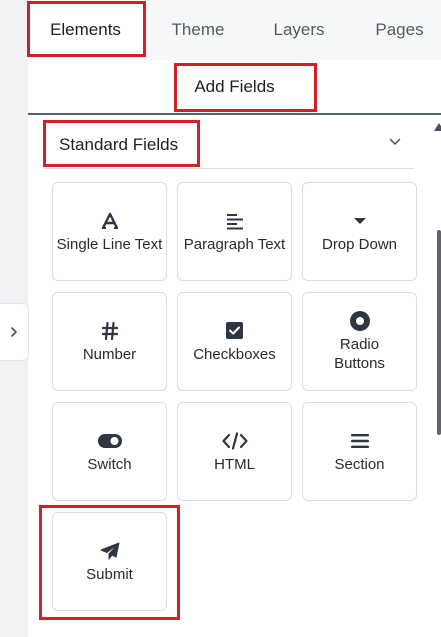 Image resolution: width=441 pixels, height=637 pixels. What do you see at coordinates (360, 221) in the screenshot?
I see `dropdown-caret-icon` at bounding box center [360, 221].